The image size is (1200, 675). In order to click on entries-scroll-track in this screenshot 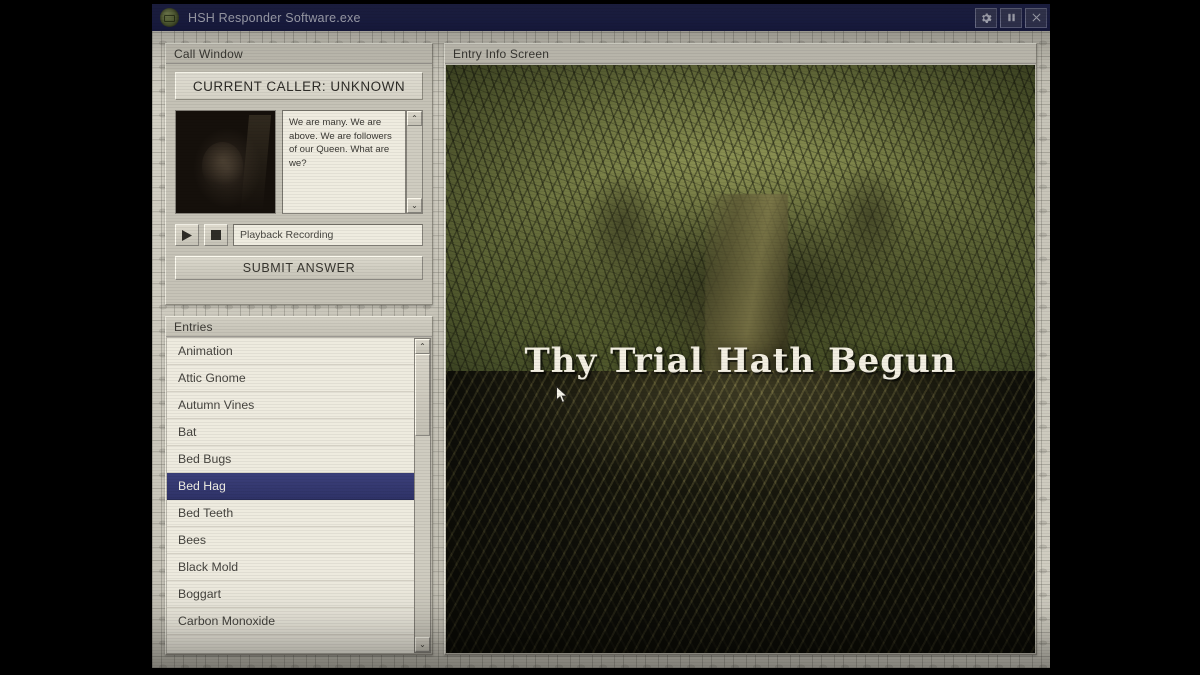, I will do `click(422, 495)`.